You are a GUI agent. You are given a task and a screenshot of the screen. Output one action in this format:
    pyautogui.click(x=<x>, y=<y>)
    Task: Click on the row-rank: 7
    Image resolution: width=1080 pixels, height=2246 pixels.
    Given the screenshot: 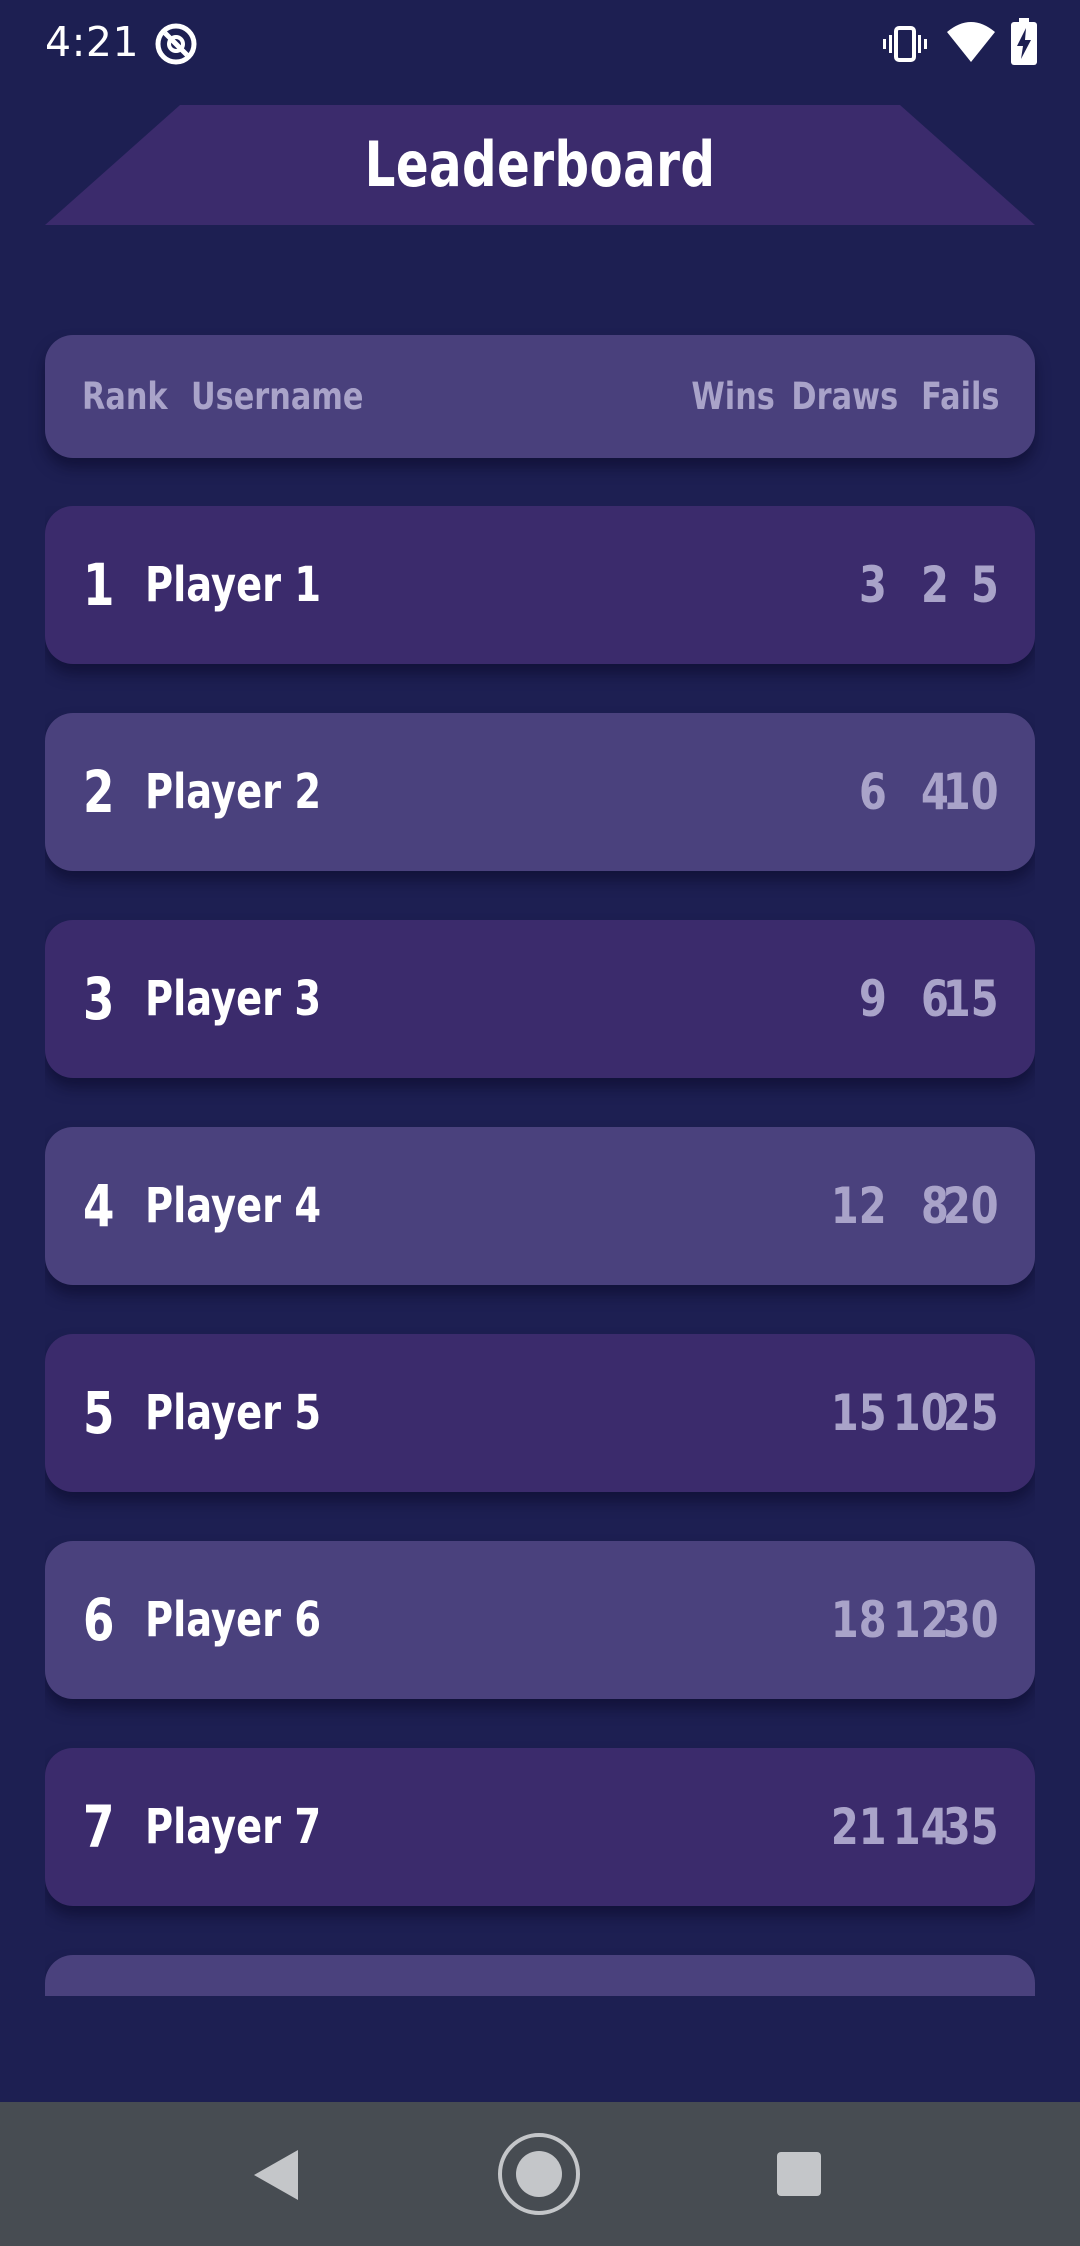 What is the action you would take?
    pyautogui.click(x=99, y=1827)
    